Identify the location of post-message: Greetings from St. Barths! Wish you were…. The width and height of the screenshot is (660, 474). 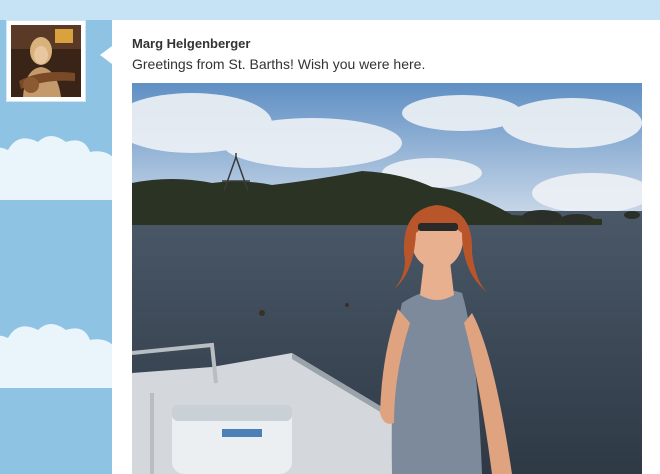
(279, 64).